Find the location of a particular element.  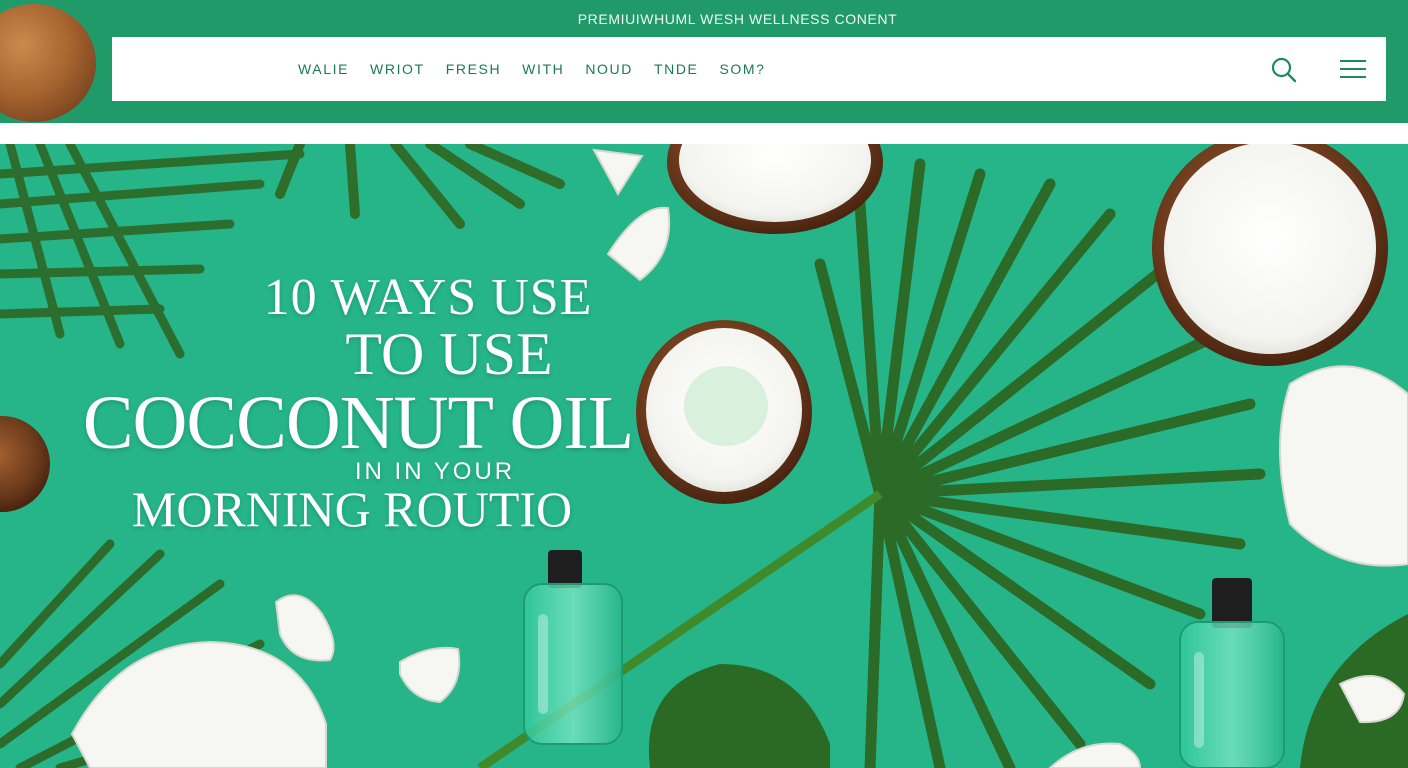

navigation-bar: WALIE WRIOT FRESH WITH NOUD TNDE SOM? is located at coordinates (749, 69).